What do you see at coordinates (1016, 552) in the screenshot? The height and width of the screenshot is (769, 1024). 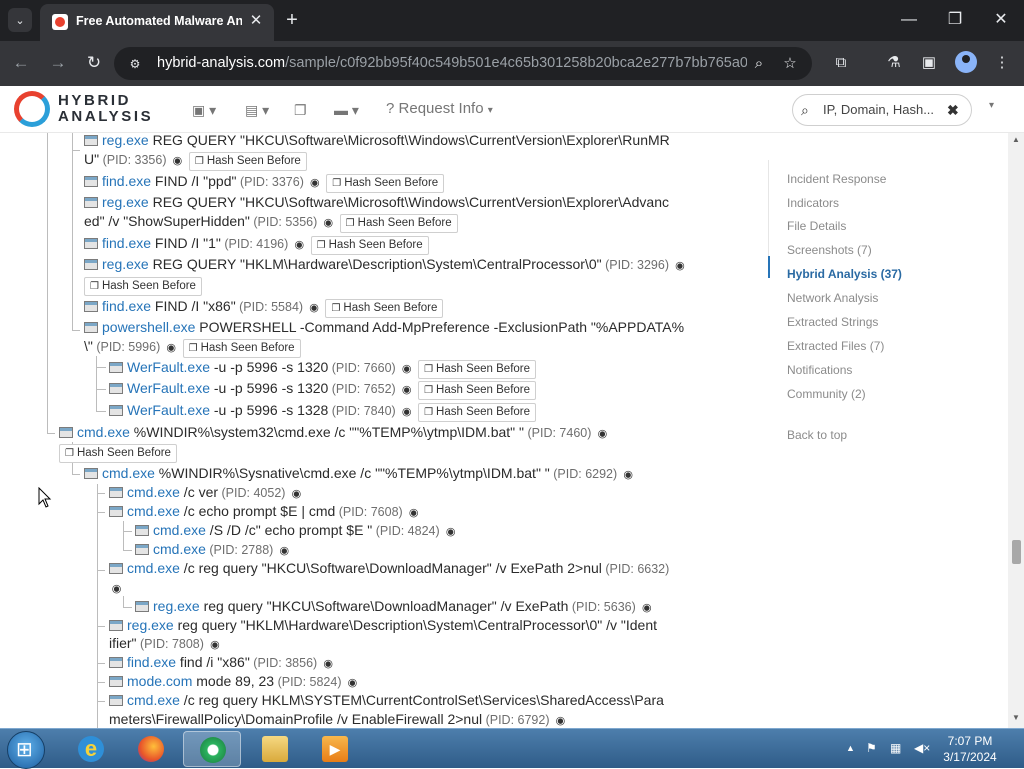 I see `scroll-thumb` at bounding box center [1016, 552].